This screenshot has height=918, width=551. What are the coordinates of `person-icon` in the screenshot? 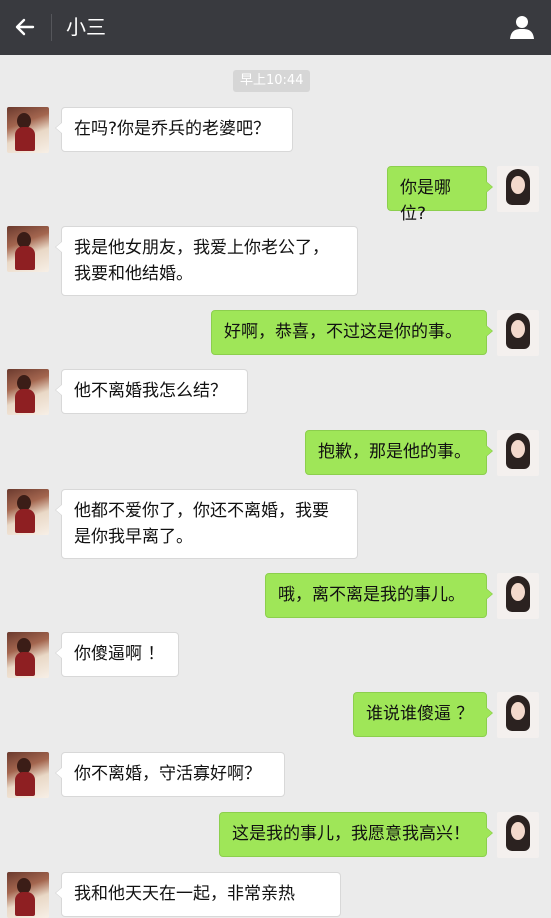 It's located at (522, 27).